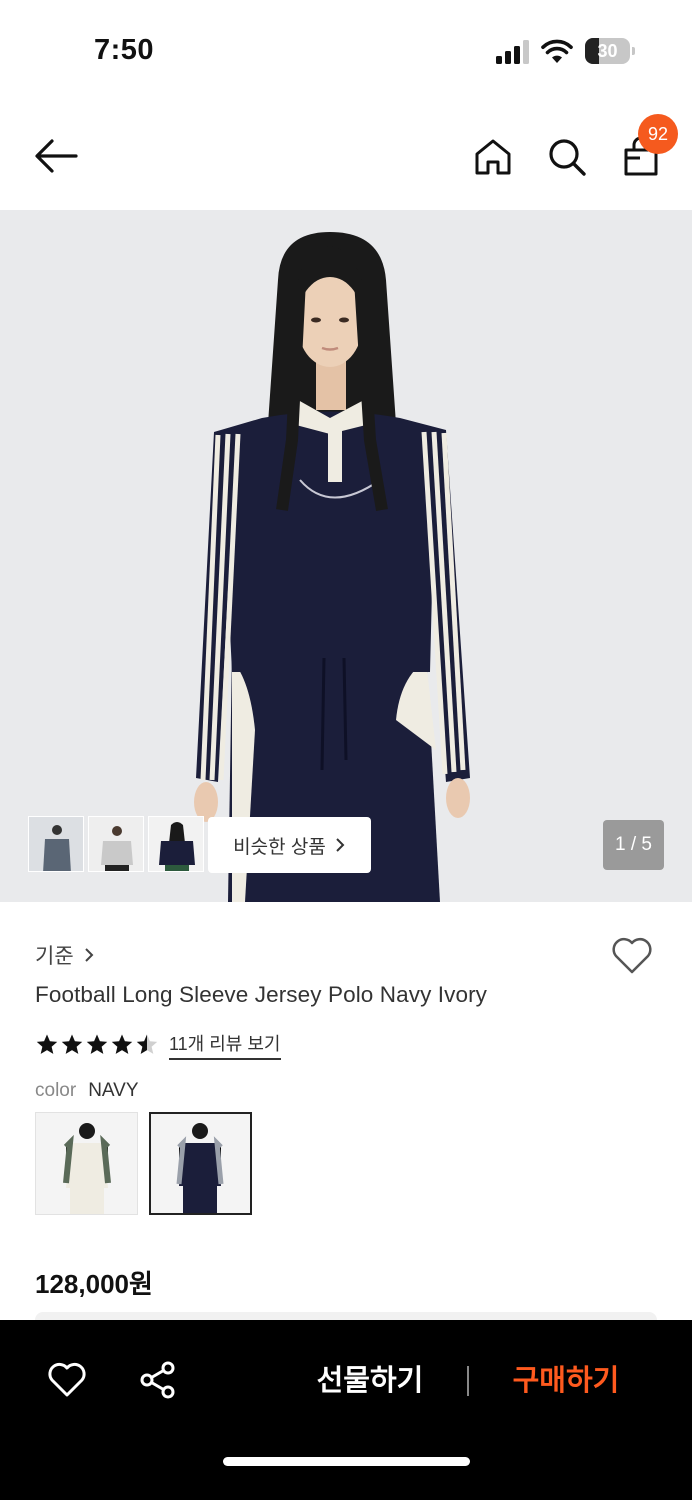  What do you see at coordinates (567, 157) in the screenshot?
I see `search-icon` at bounding box center [567, 157].